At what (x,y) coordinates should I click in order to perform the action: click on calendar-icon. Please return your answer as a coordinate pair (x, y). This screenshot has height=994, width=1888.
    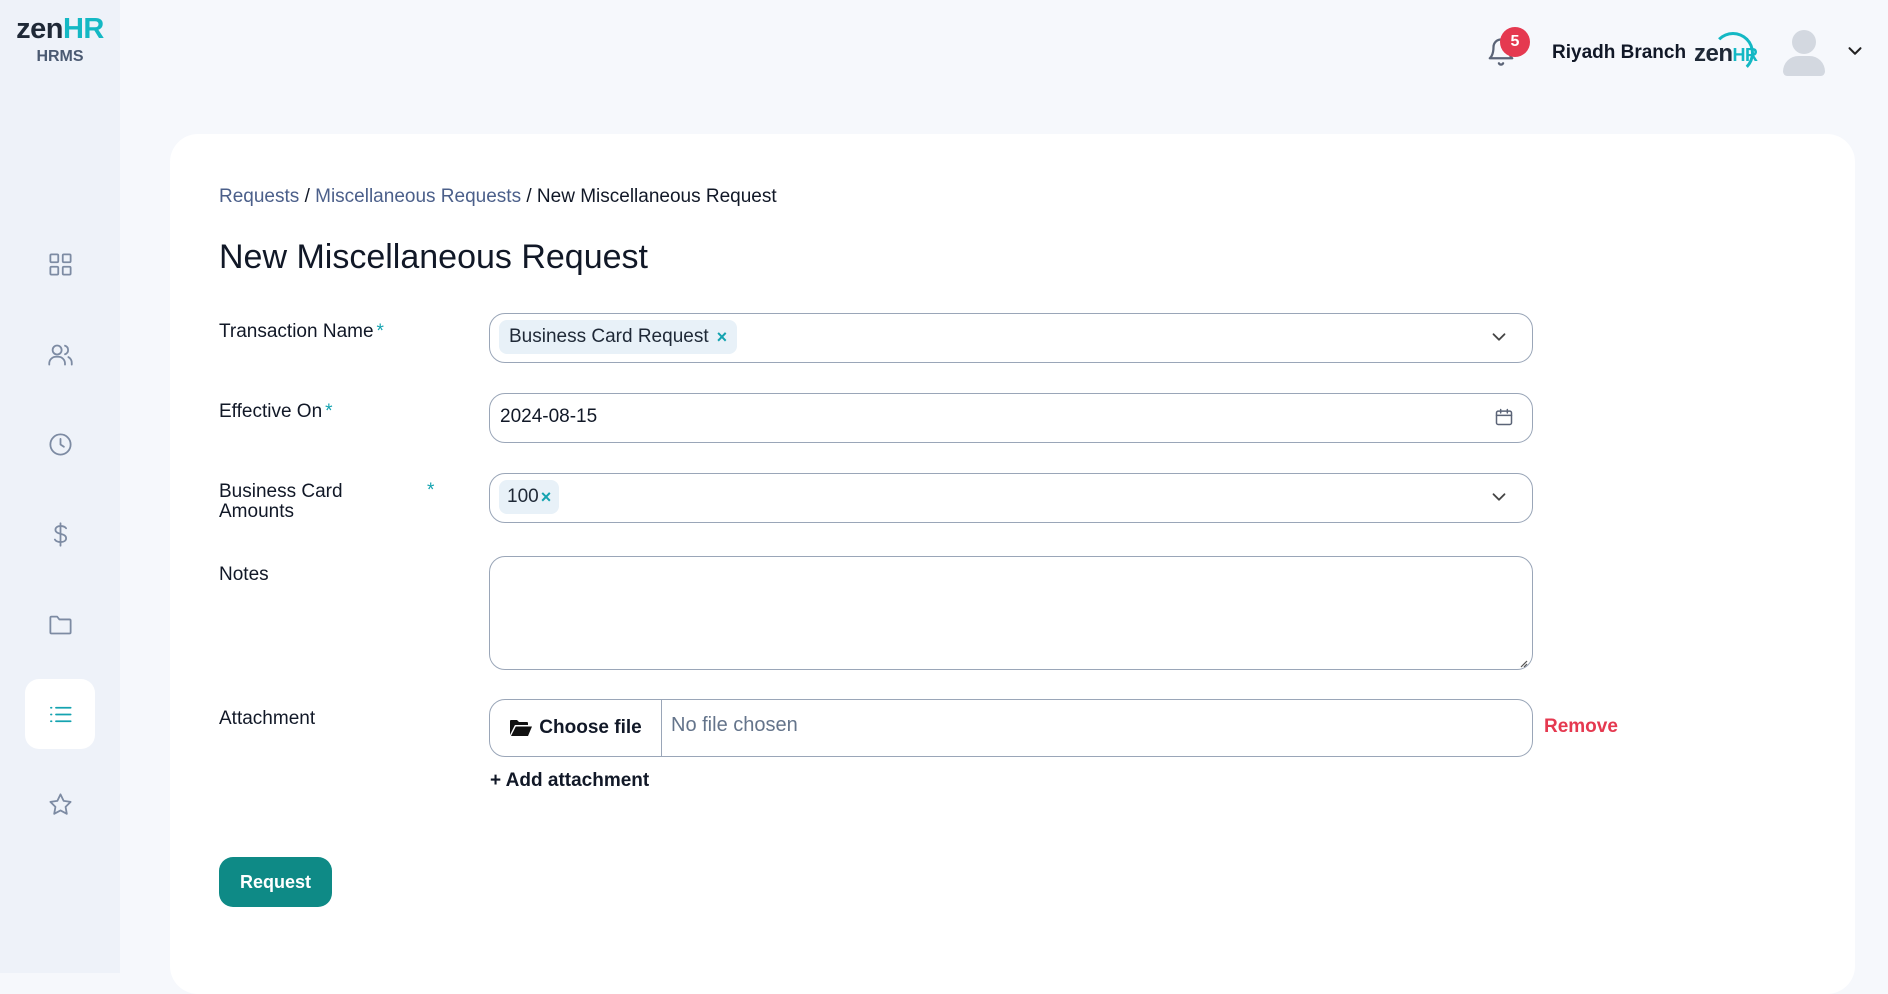
    Looking at the image, I should click on (1504, 417).